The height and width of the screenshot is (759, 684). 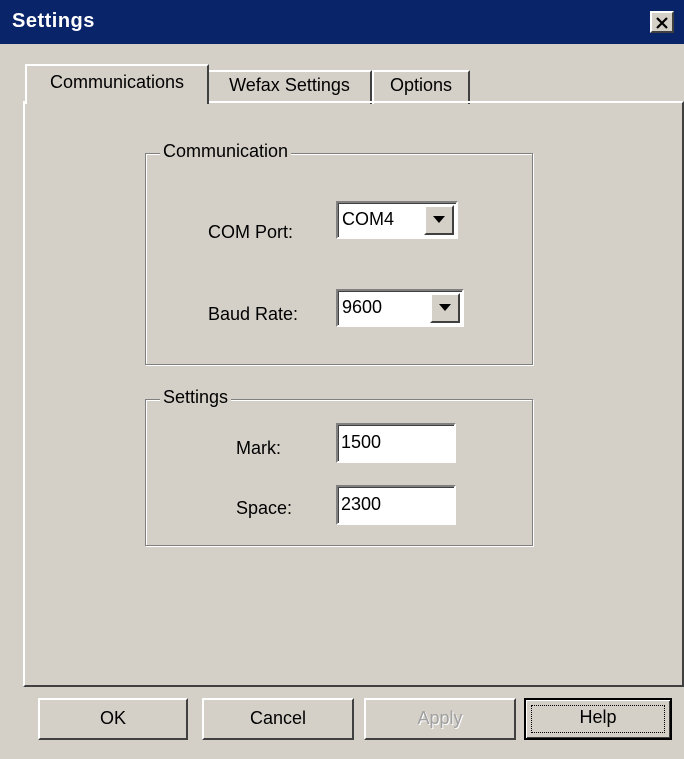 What do you see at coordinates (117, 102) in the screenshot?
I see `active-tab-joint` at bounding box center [117, 102].